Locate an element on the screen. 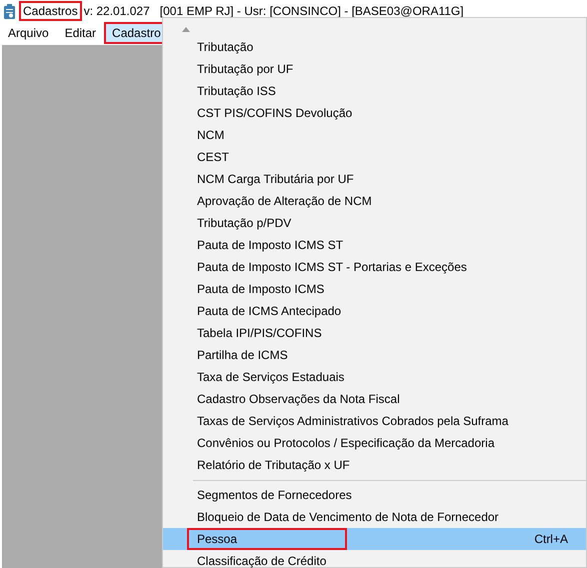 Image resolution: width=587 pixels, height=568 pixels. menu-entry: Pauta de Imposto ICMS ST - Portarias e Exceções is located at coordinates (374, 267).